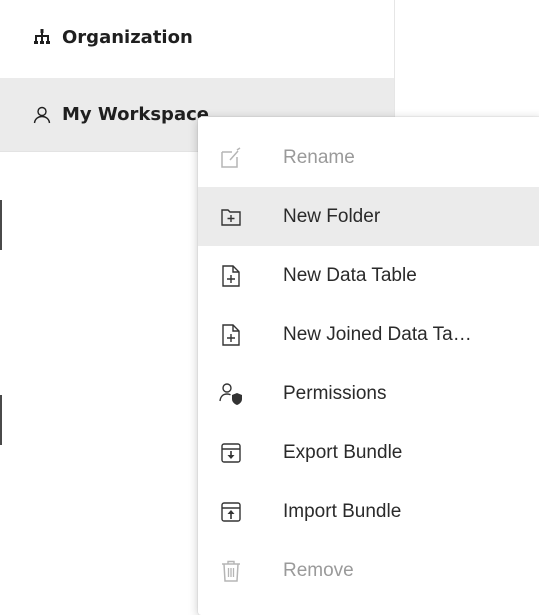 The width and height of the screenshot is (539, 615). Describe the element at coordinates (350, 275) in the screenshot. I see `menu-item-label: New Data Table` at that location.